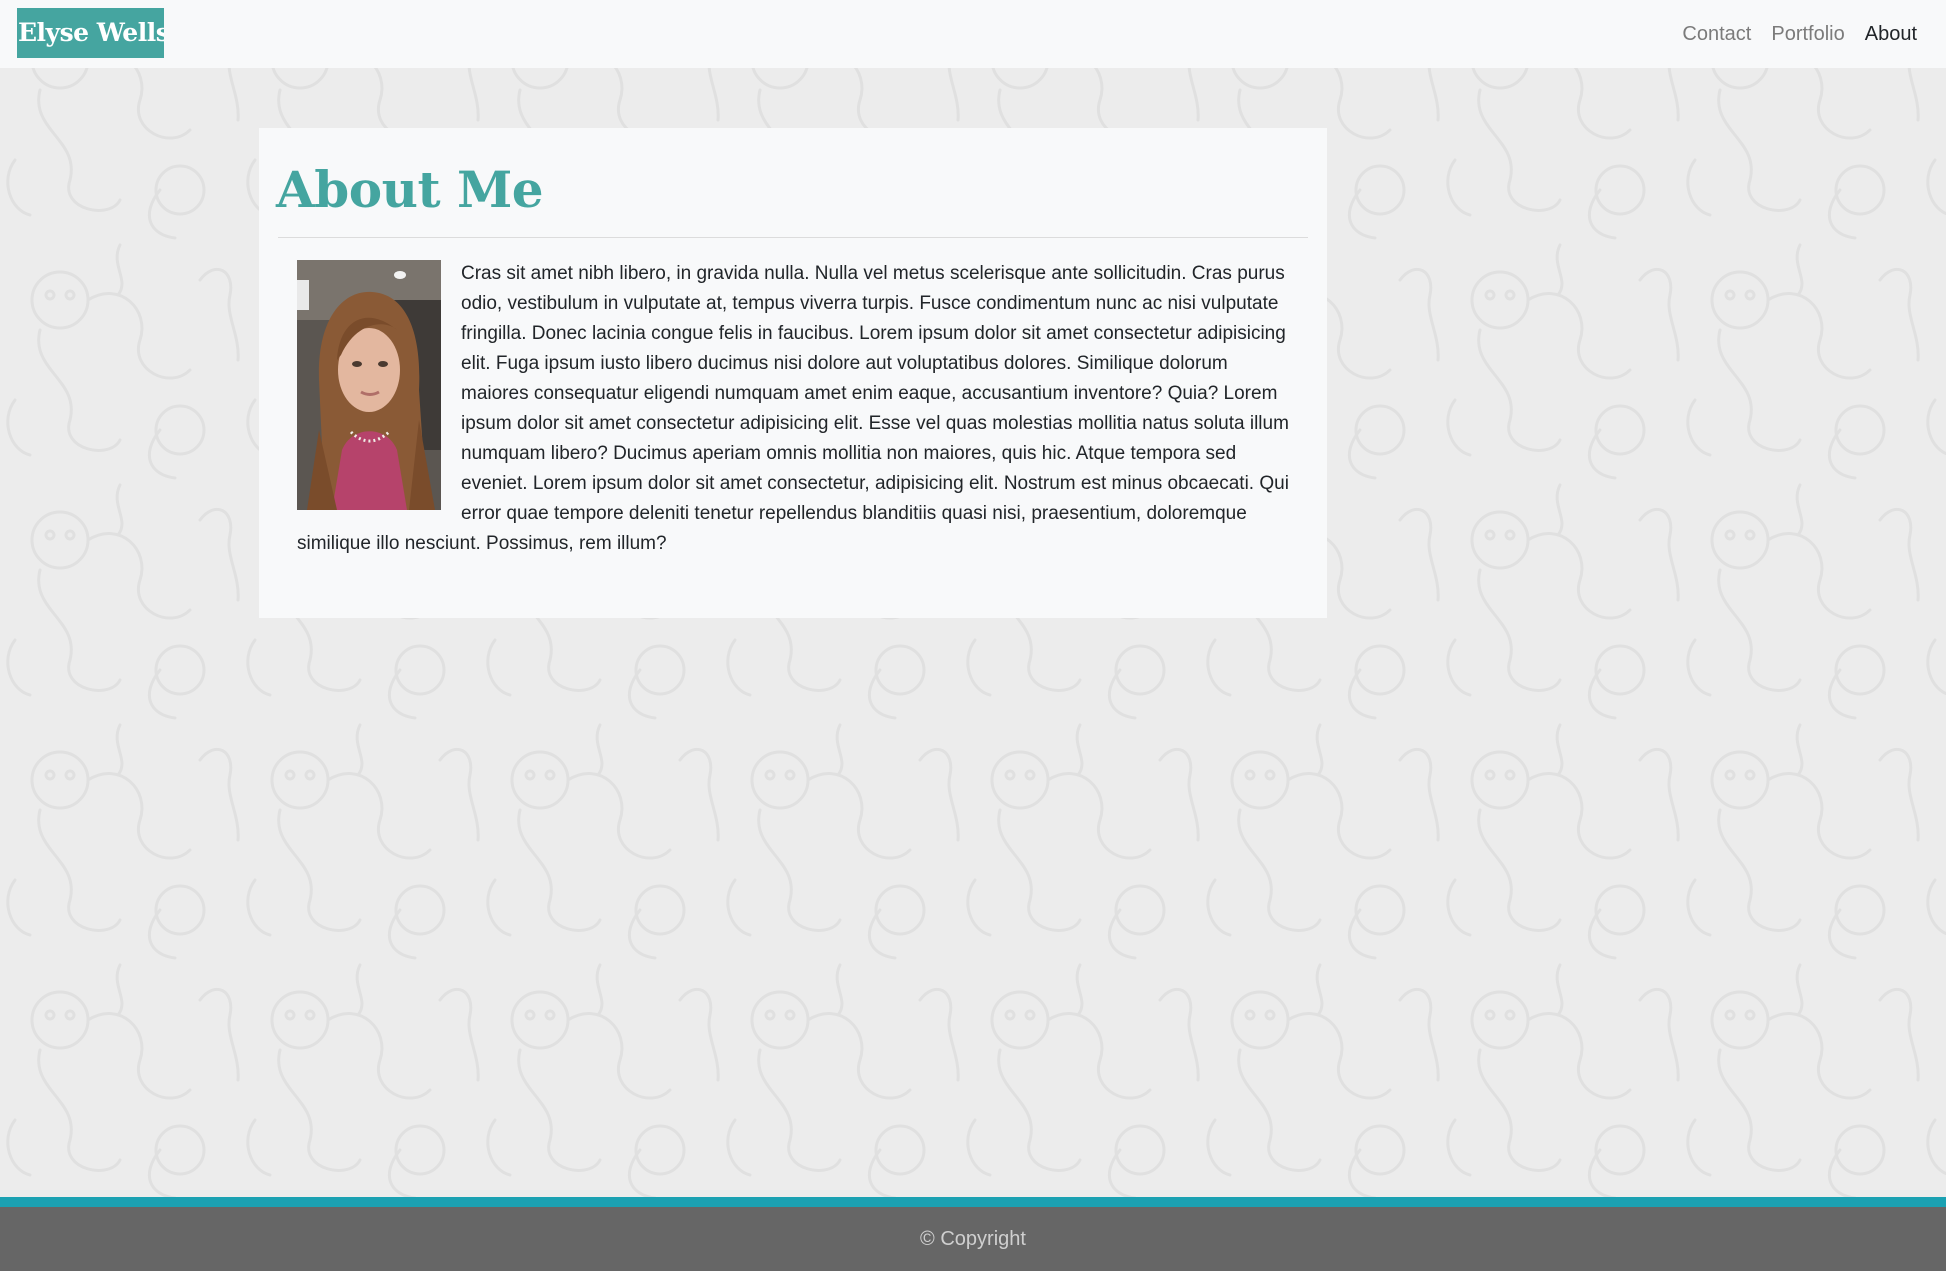  What do you see at coordinates (90, 33) in the screenshot?
I see `brand-logo: Elyse Wells` at bounding box center [90, 33].